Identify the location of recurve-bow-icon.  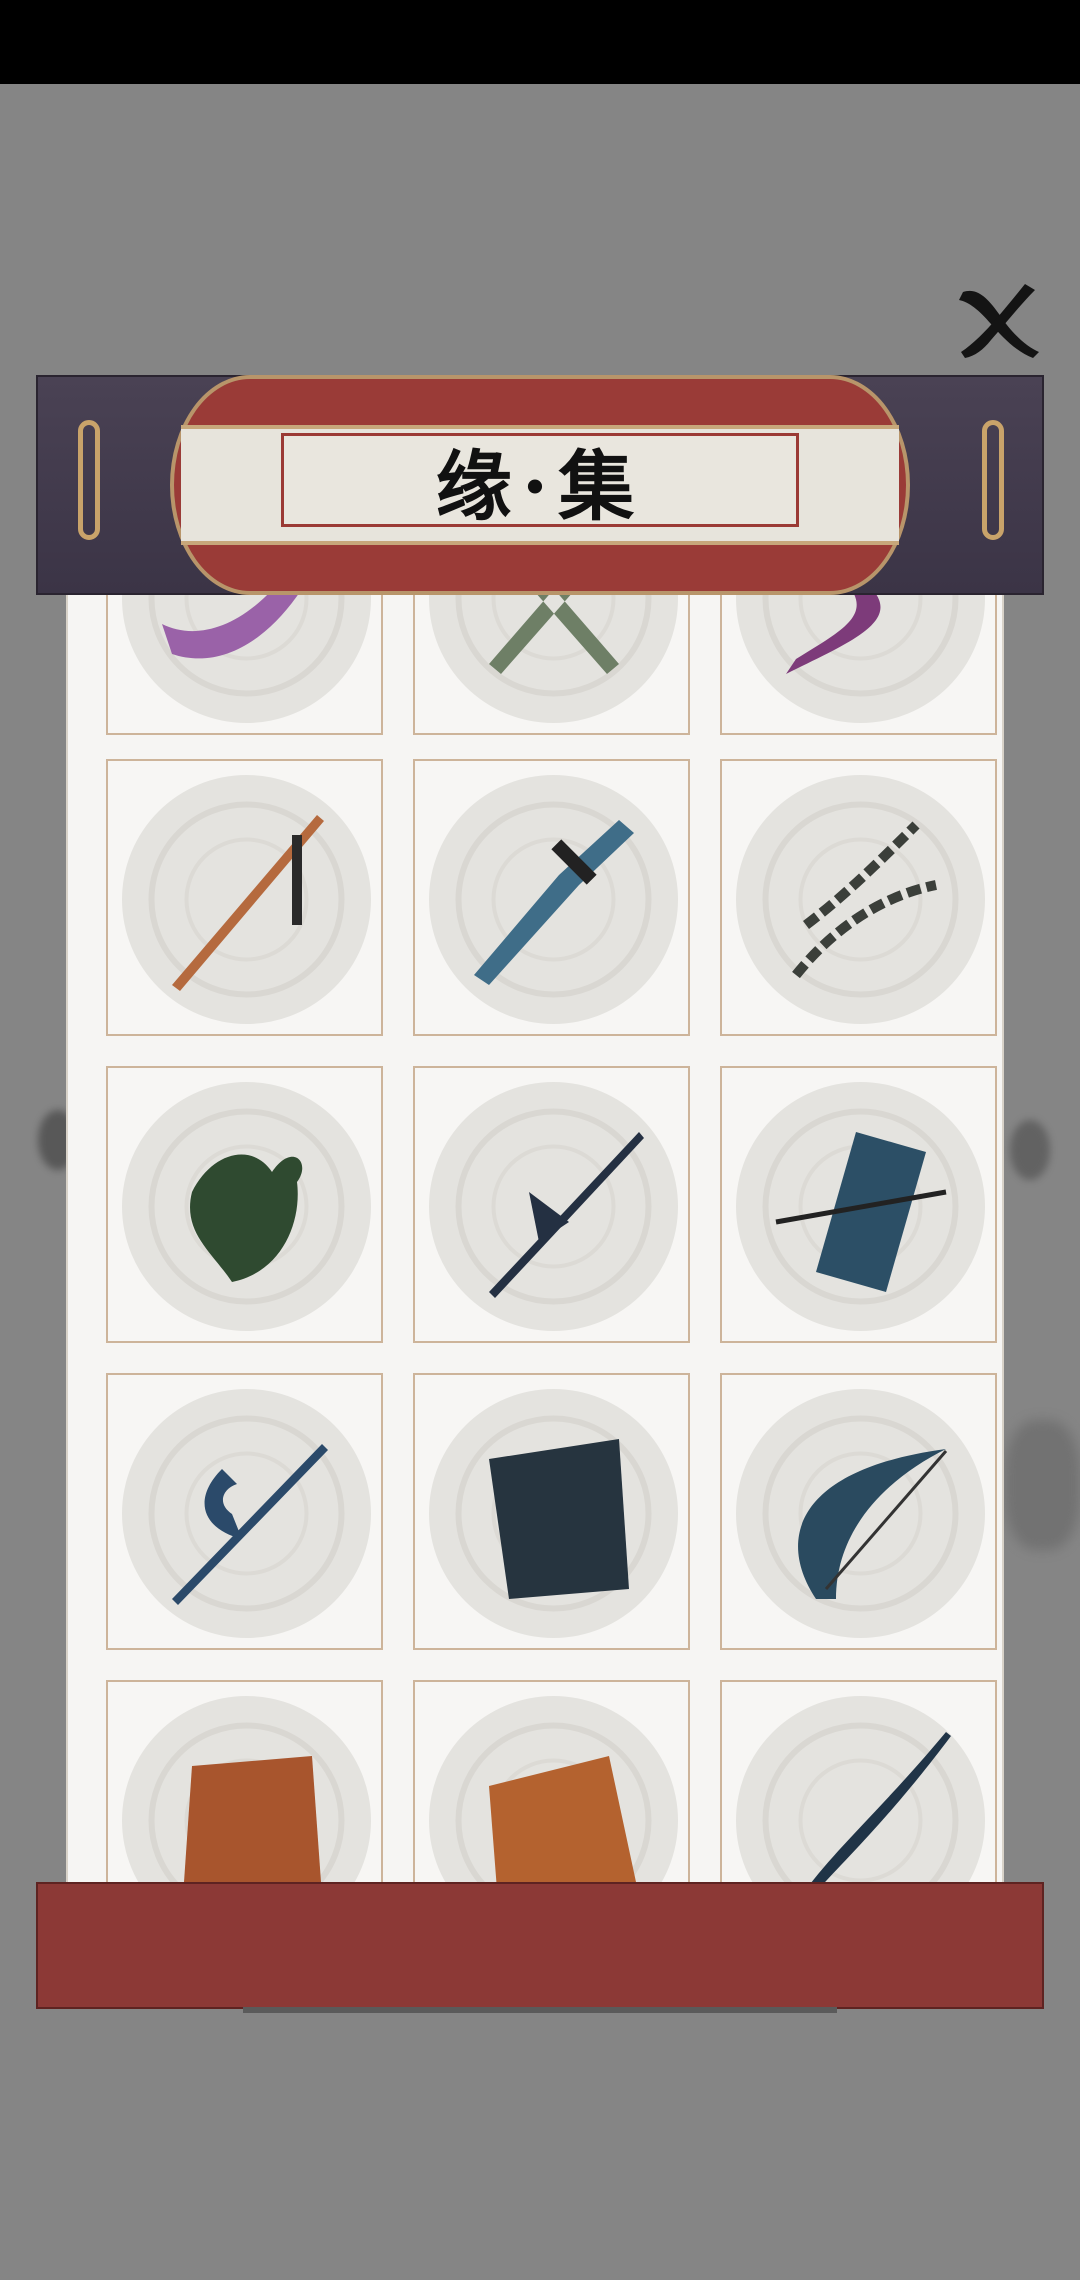
(860, 1513).